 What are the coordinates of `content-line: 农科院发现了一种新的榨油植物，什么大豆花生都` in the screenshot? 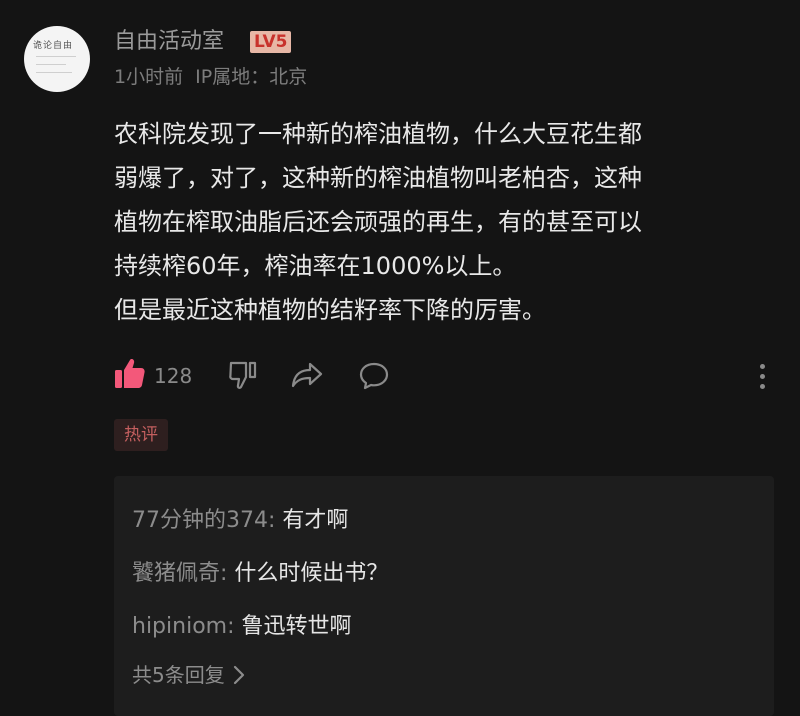 It's located at (378, 134).